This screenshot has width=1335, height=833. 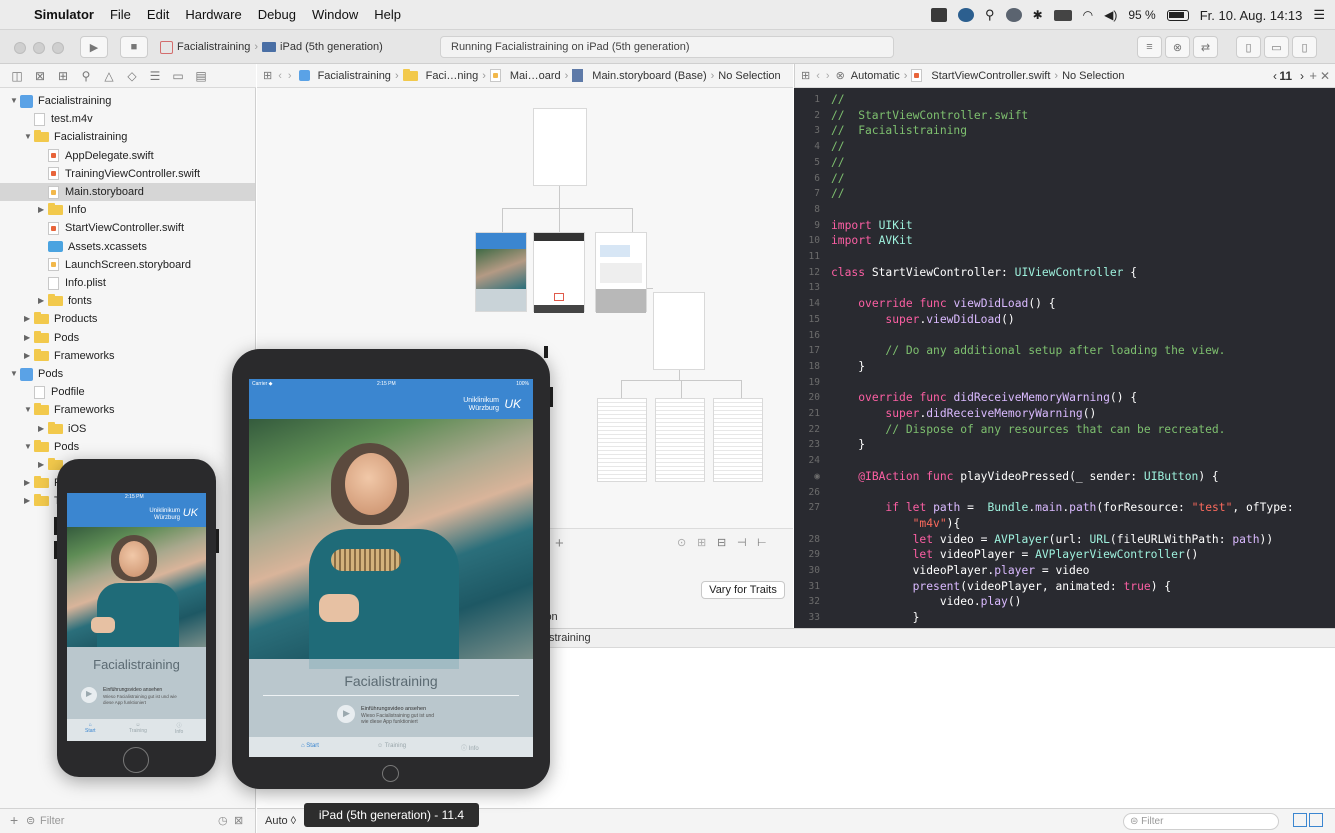 What do you see at coordinates (1064, 241) in the screenshot?
I see `code-line: 10 import AVKit` at bounding box center [1064, 241].